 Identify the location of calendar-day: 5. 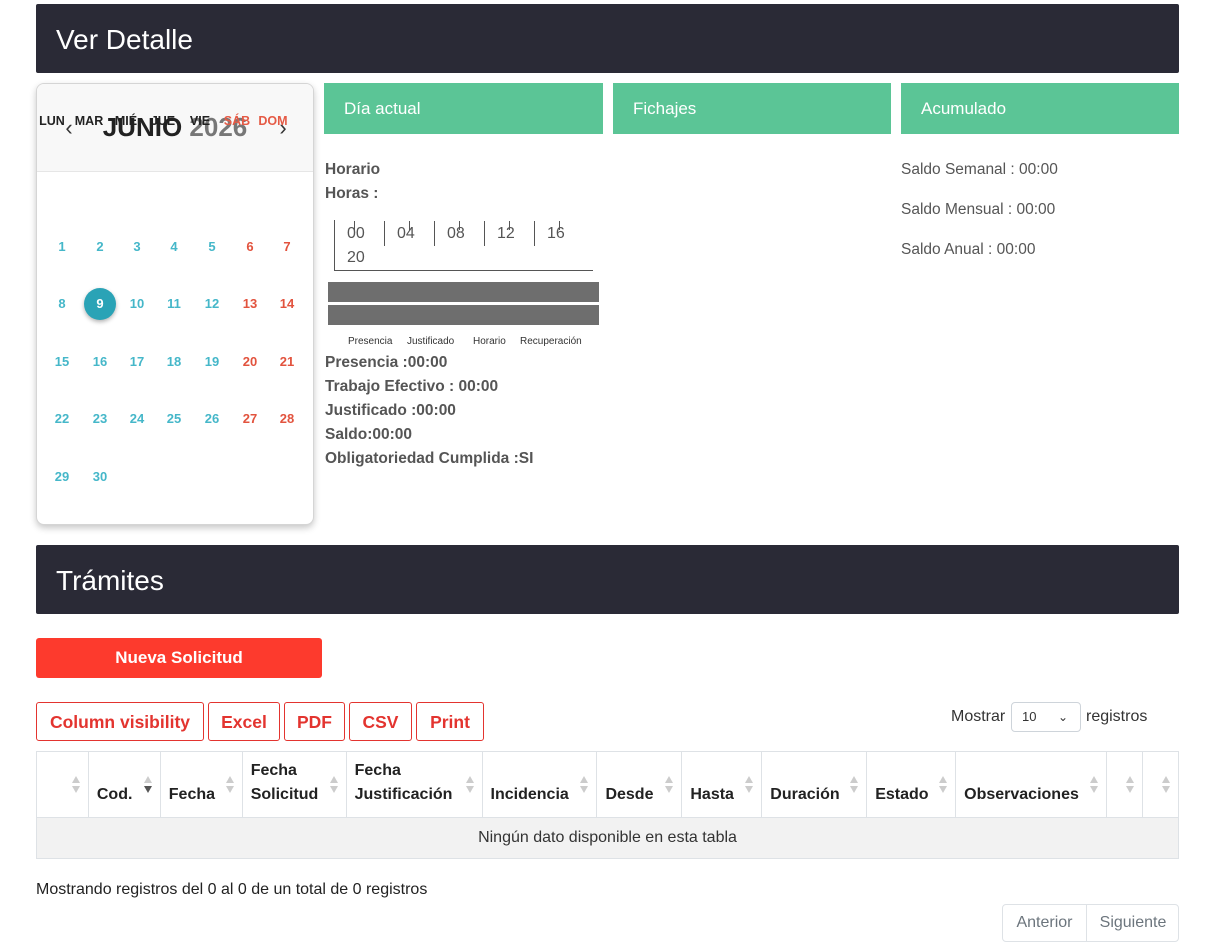
(212, 247).